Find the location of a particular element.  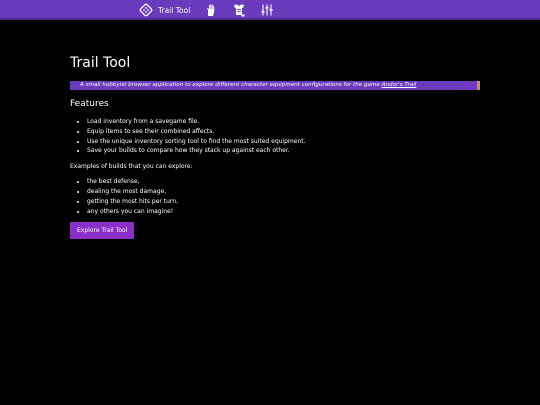

page-title: Trail Tool is located at coordinates (100, 63).